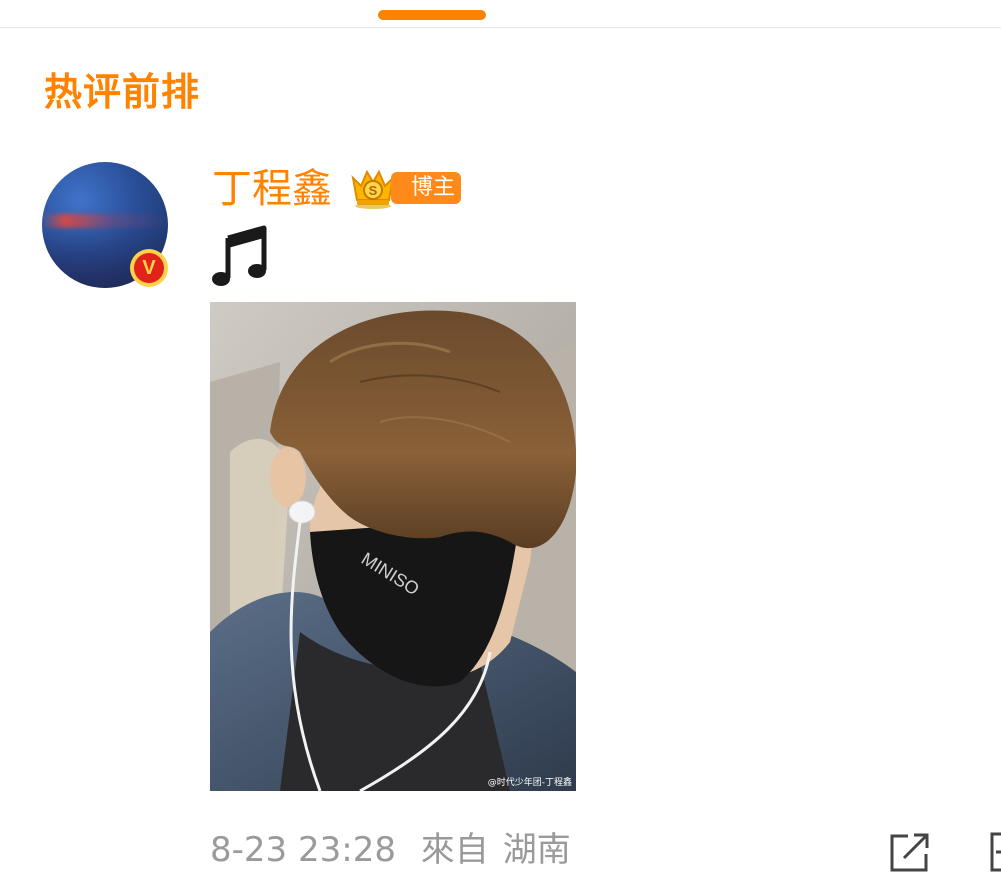 This screenshot has width=1001, height=890. I want to click on image-watermark: @时代少年团-丁程鑫, so click(530, 782).